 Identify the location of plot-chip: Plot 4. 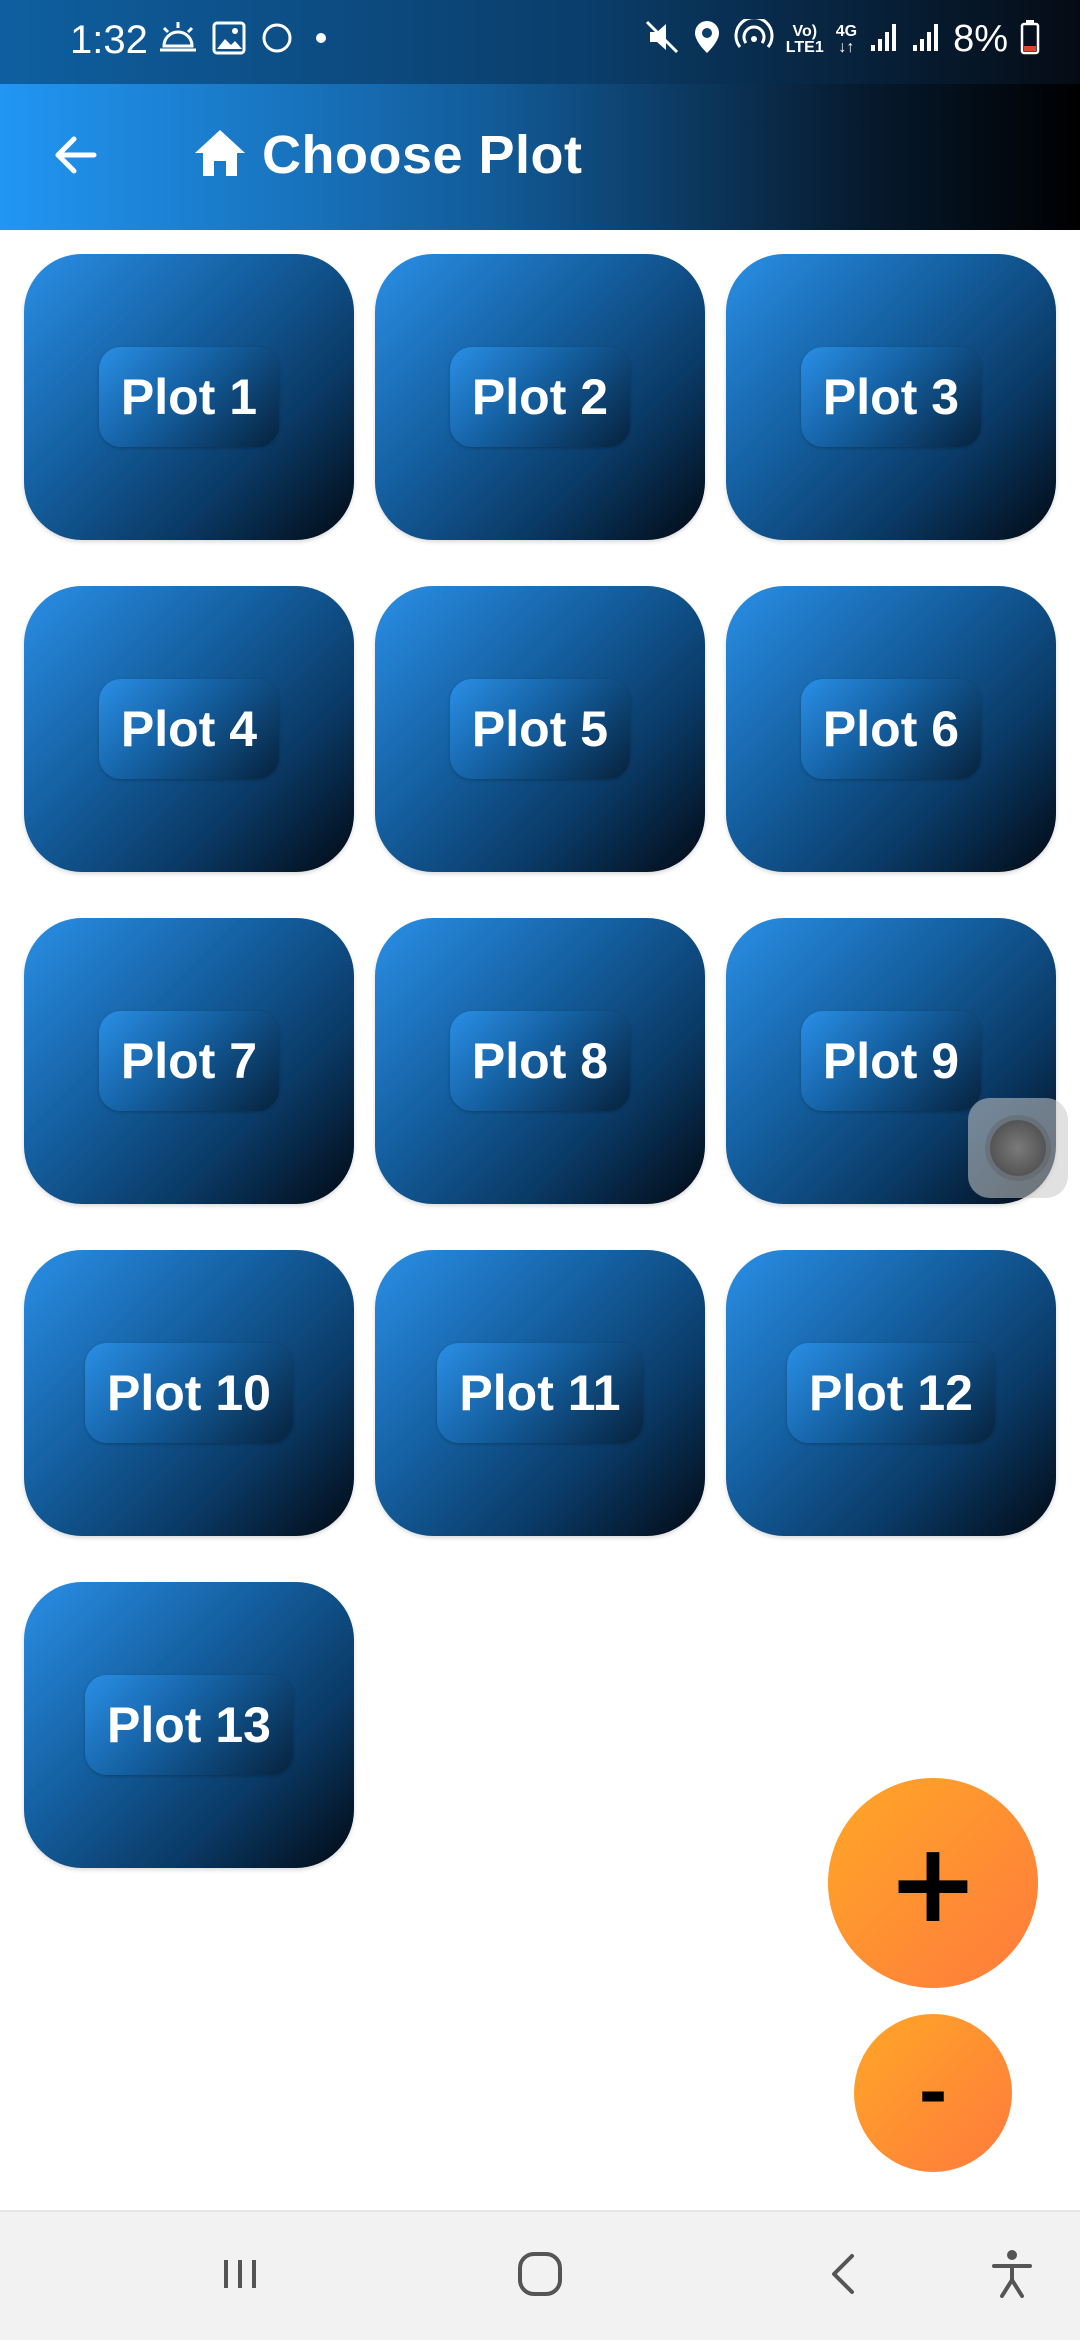
(189, 729).